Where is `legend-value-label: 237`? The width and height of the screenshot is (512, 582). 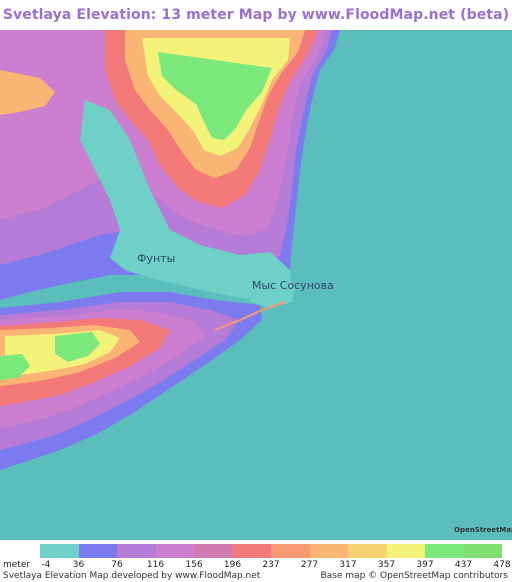
legend-value-label: 237 is located at coordinates (271, 565).